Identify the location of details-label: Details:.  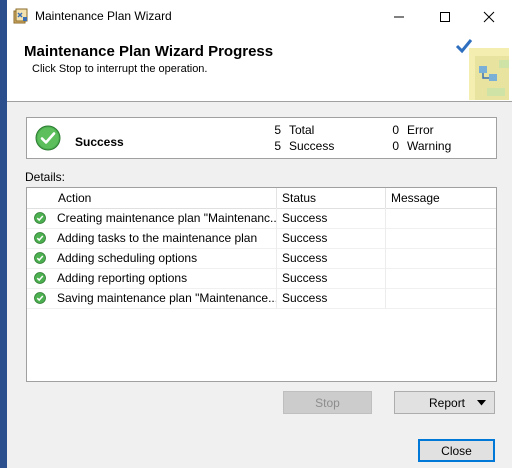
(45, 177).